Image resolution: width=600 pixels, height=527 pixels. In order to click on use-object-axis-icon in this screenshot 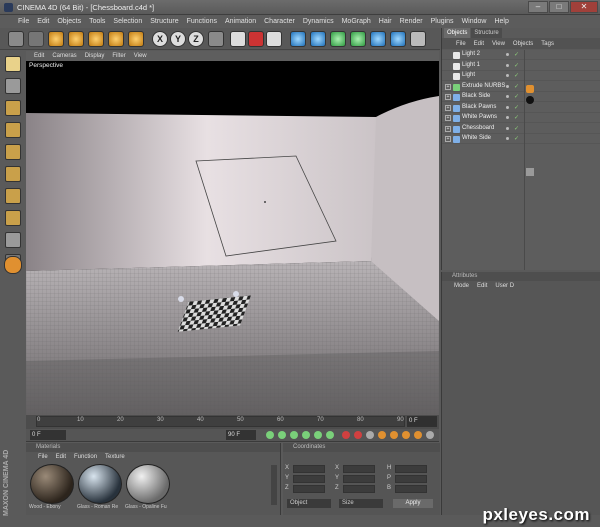, I will do `click(13, 86)`.